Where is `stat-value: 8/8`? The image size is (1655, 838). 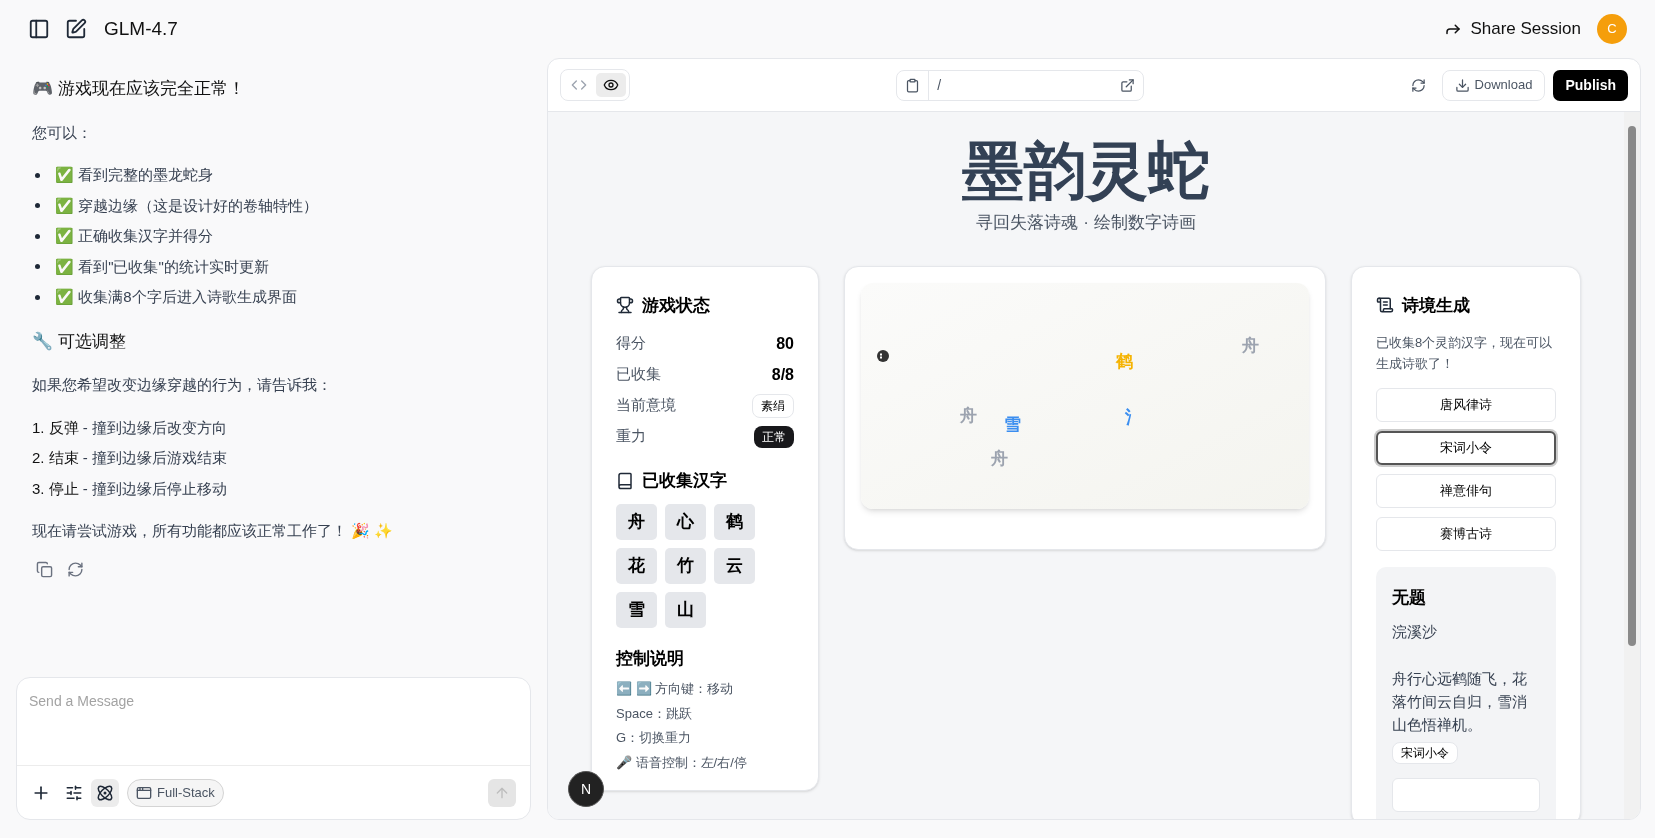 stat-value: 8/8 is located at coordinates (782, 374).